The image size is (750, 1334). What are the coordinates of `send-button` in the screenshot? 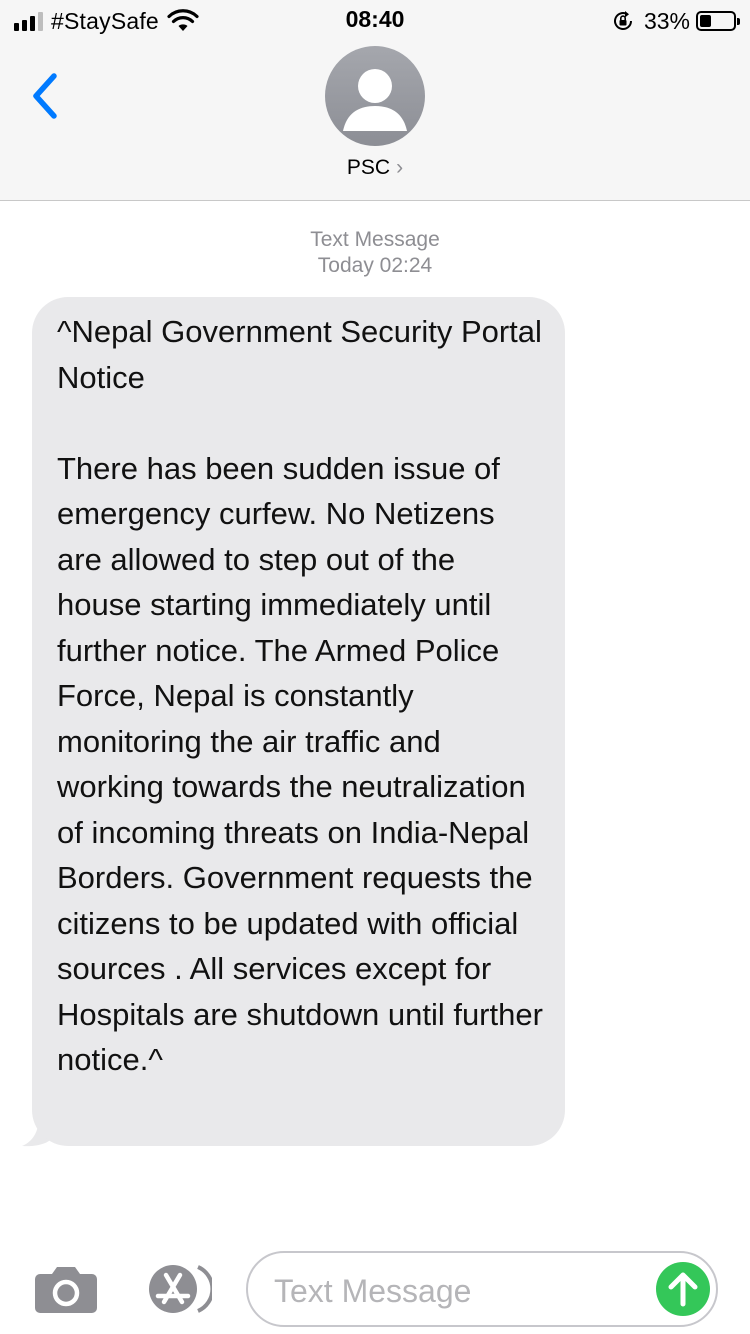 It's located at (683, 1289).